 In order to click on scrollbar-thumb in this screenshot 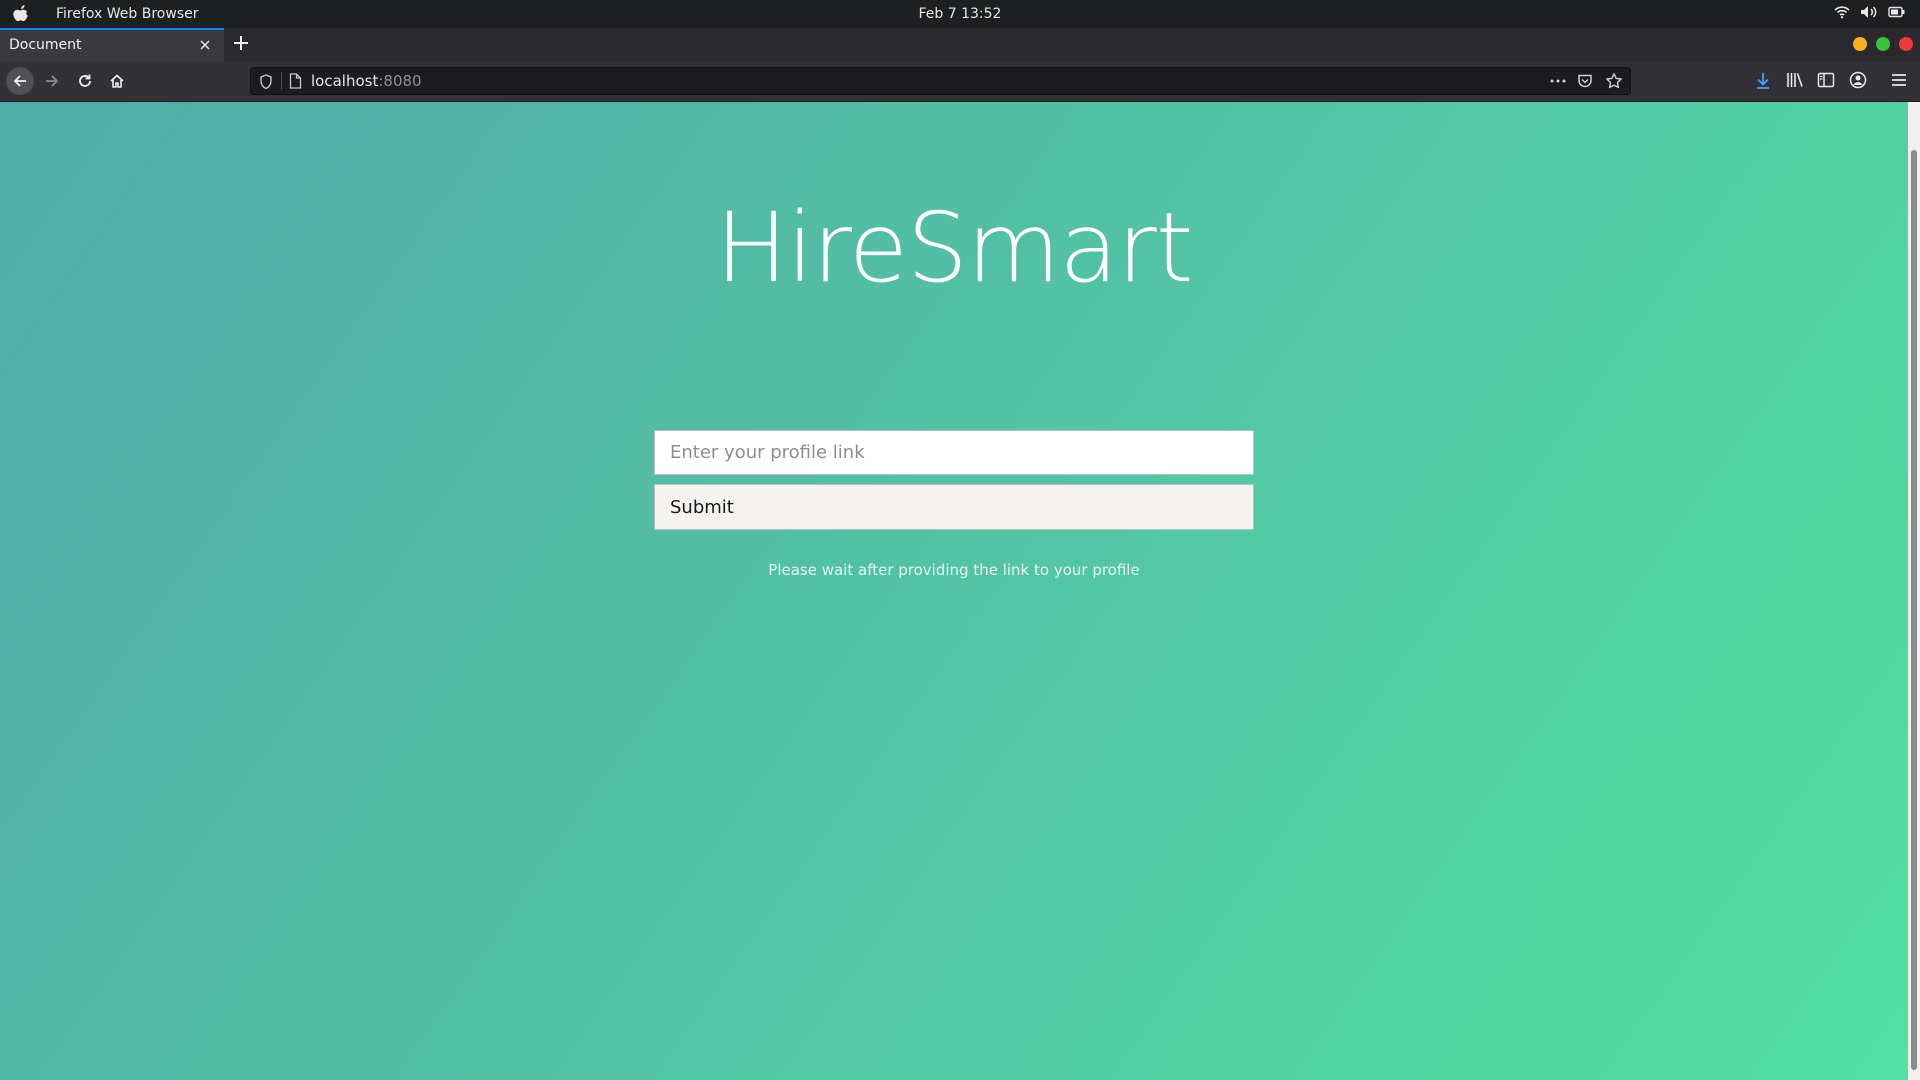, I will do `click(1914, 610)`.